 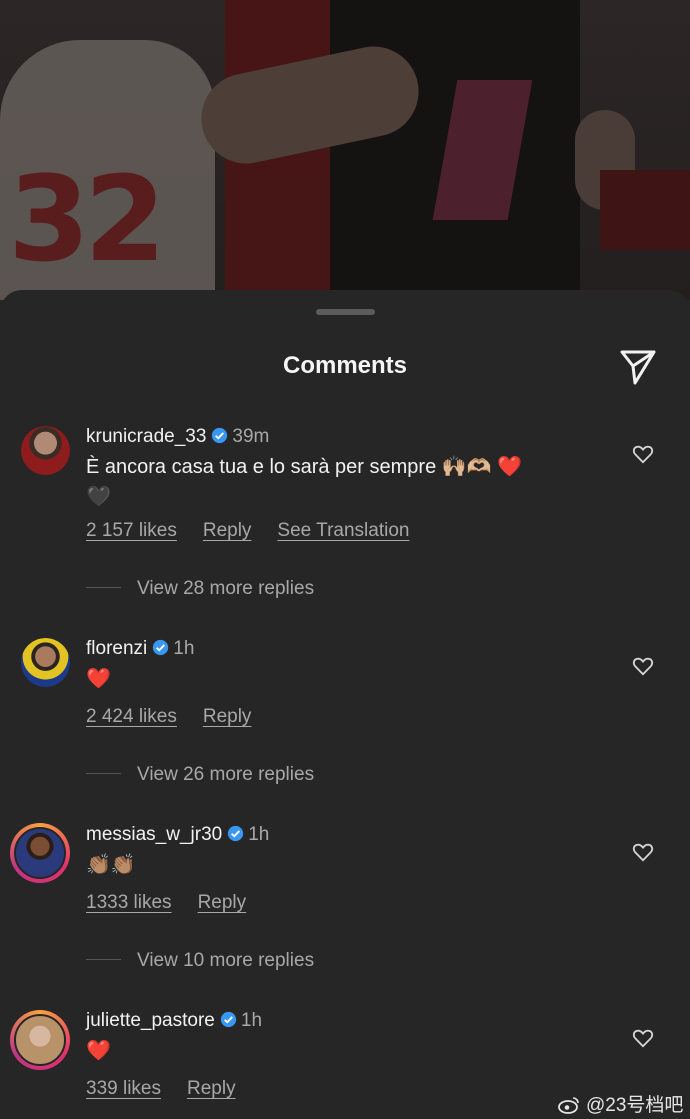 I want to click on view-more-replies: View 10 more replies, so click(x=200, y=961).